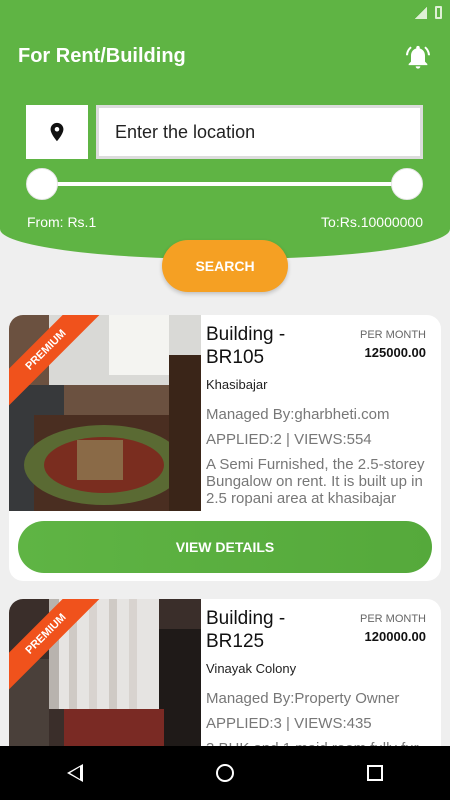 Image resolution: width=450 pixels, height=800 pixels. Describe the element at coordinates (225, 184) in the screenshot. I see `price-range-track` at that location.